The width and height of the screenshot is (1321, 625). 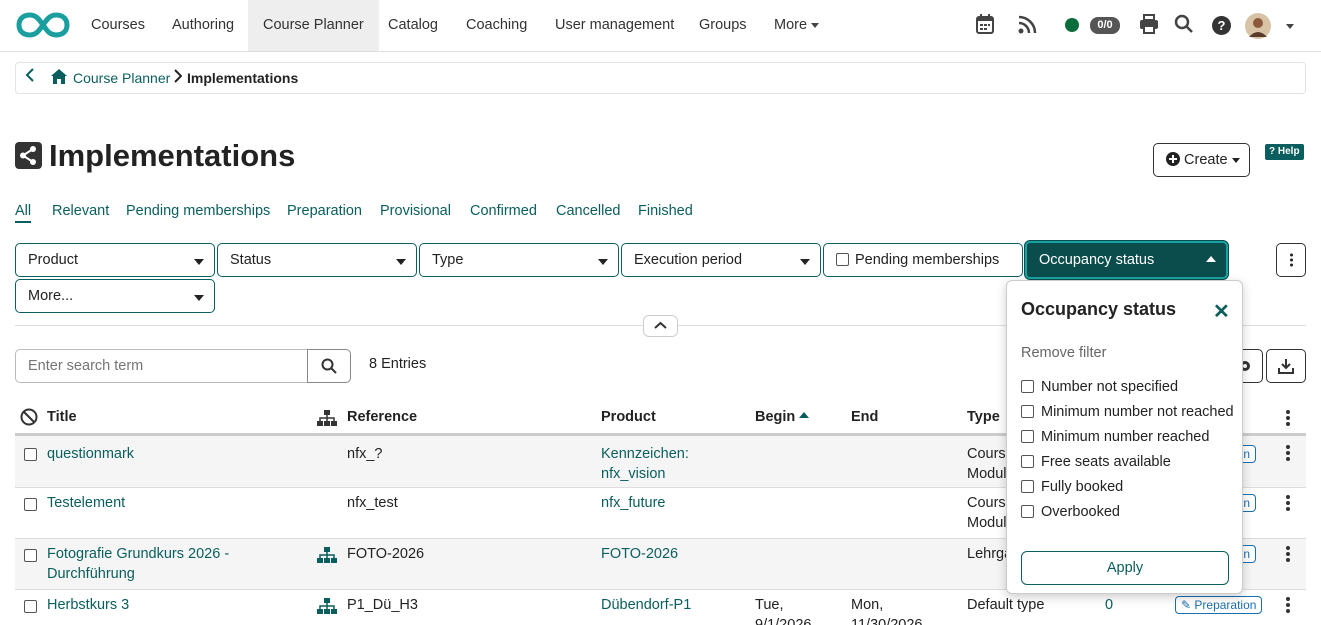 What do you see at coordinates (796, 25) in the screenshot?
I see `nav-more: More` at bounding box center [796, 25].